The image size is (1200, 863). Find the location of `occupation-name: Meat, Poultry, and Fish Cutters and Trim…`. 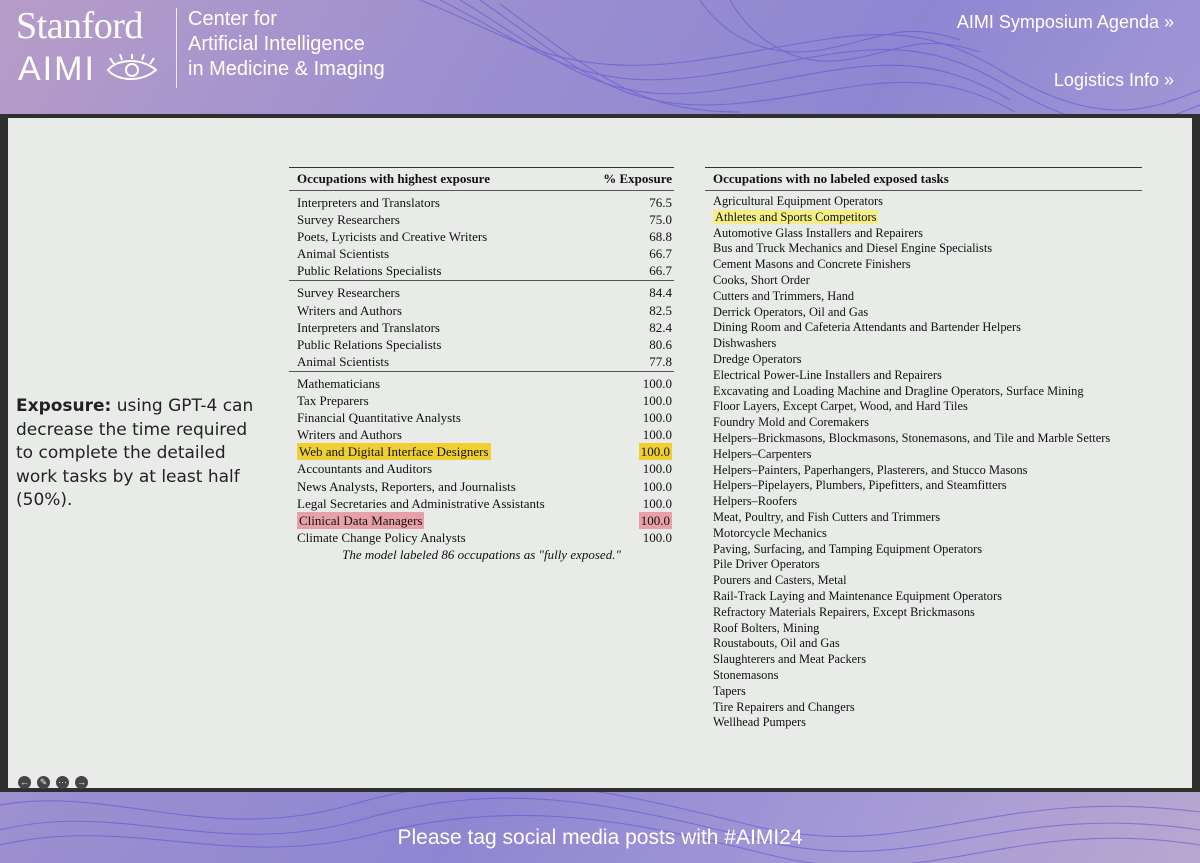

occupation-name: Meat, Poultry, and Fish Cutters and Trim… is located at coordinates (827, 516).